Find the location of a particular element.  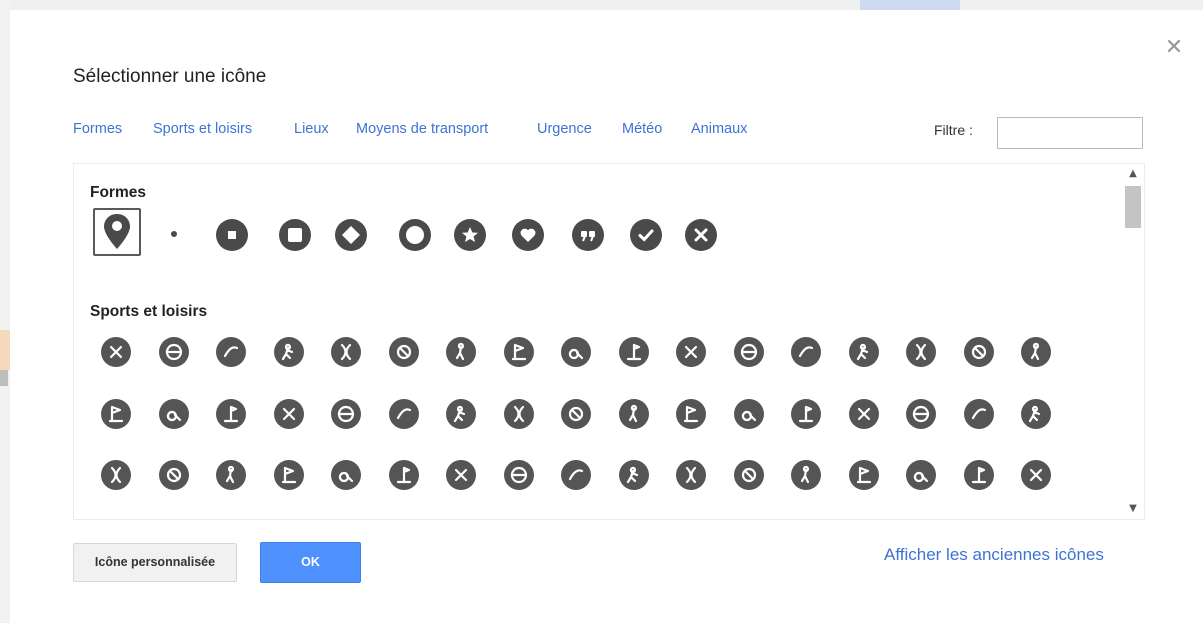

star-icon is located at coordinates (470, 235).